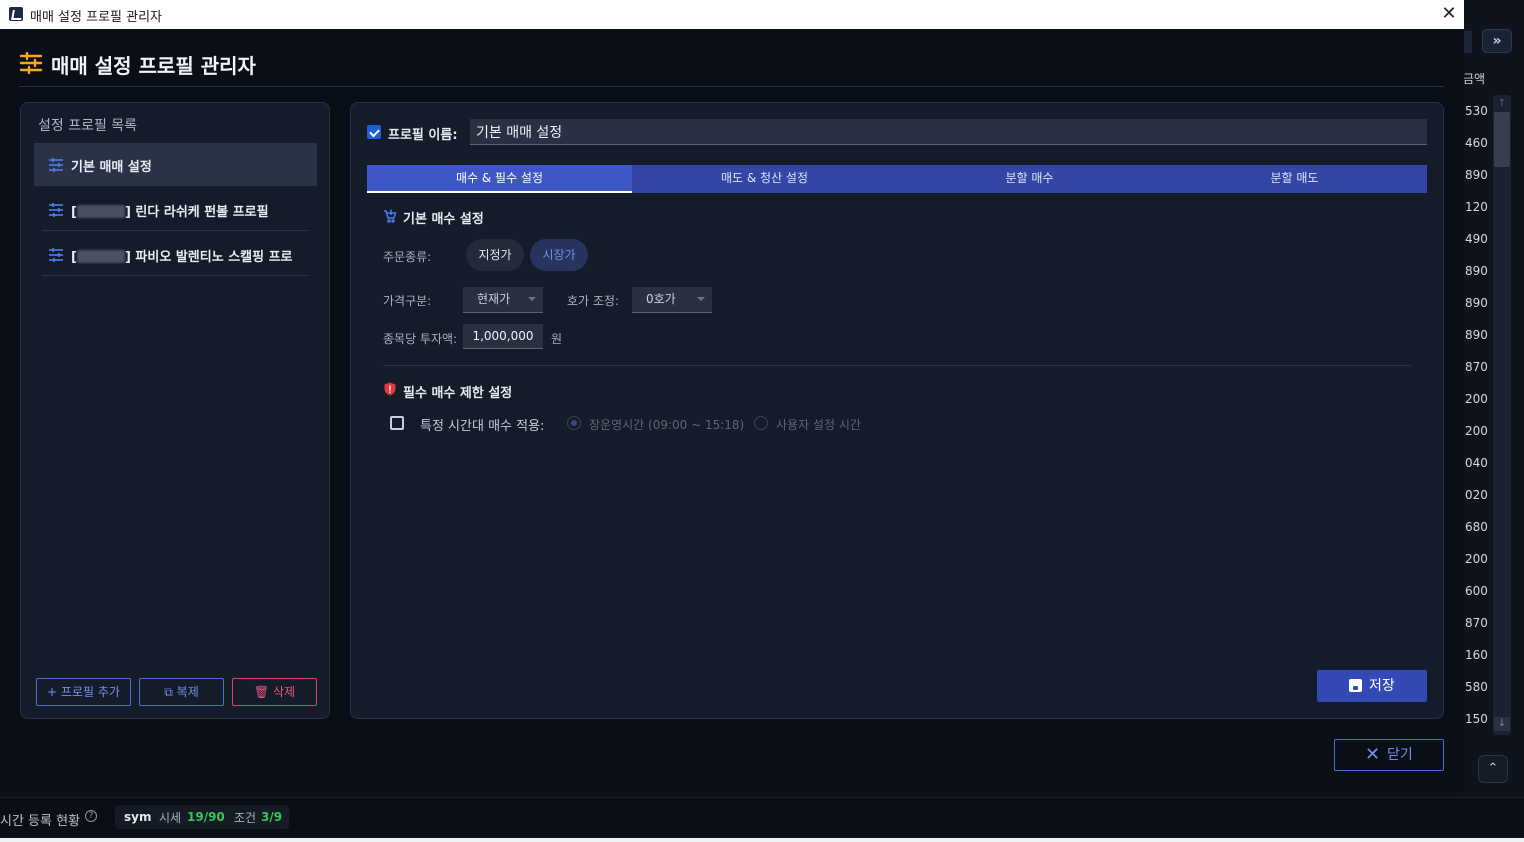  I want to click on save-button: 저장, so click(1372, 686).